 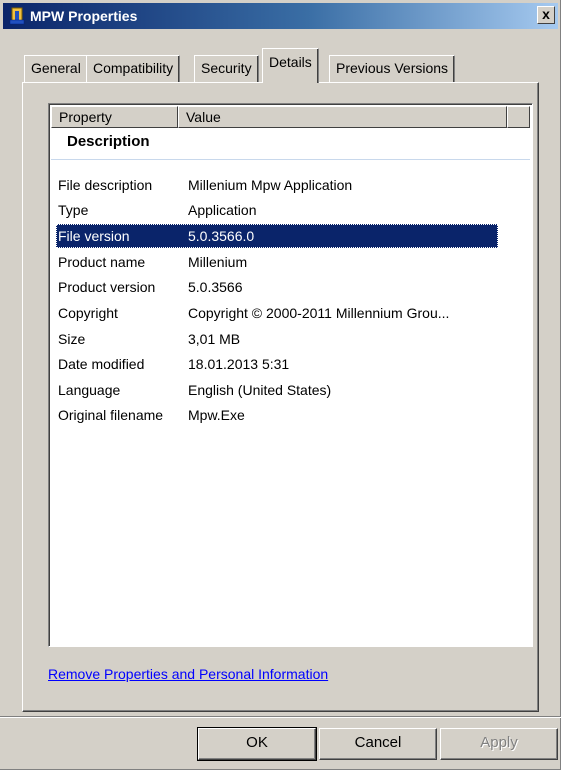 I want to click on list-item: Type Application, so click(x=277, y=210).